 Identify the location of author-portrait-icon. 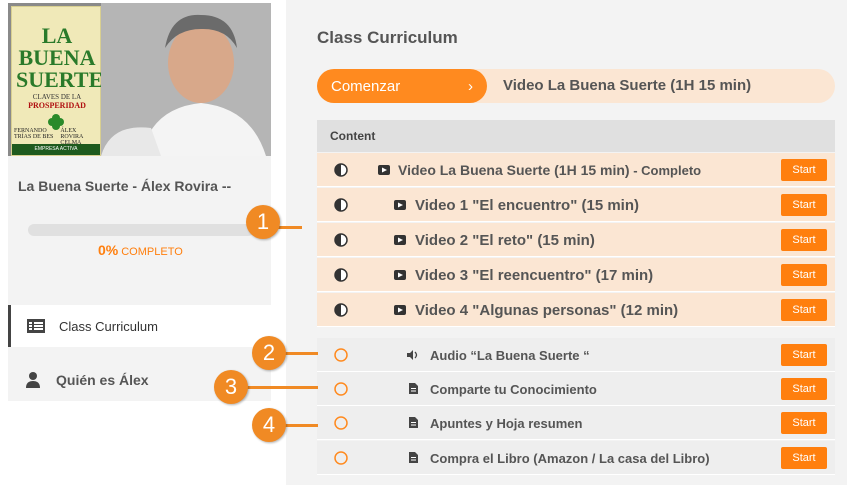
(186, 79).